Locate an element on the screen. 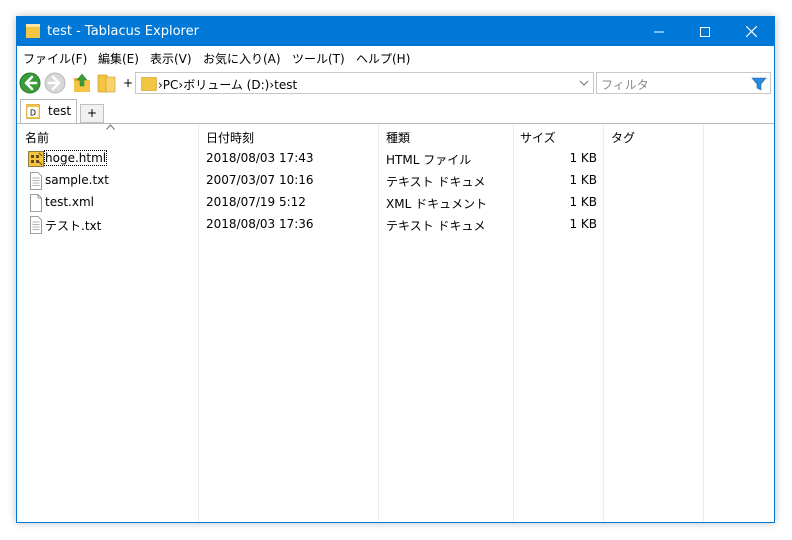 This screenshot has height=540, width=792. menu-favorites: お気に入り(A) is located at coordinates (242, 58).